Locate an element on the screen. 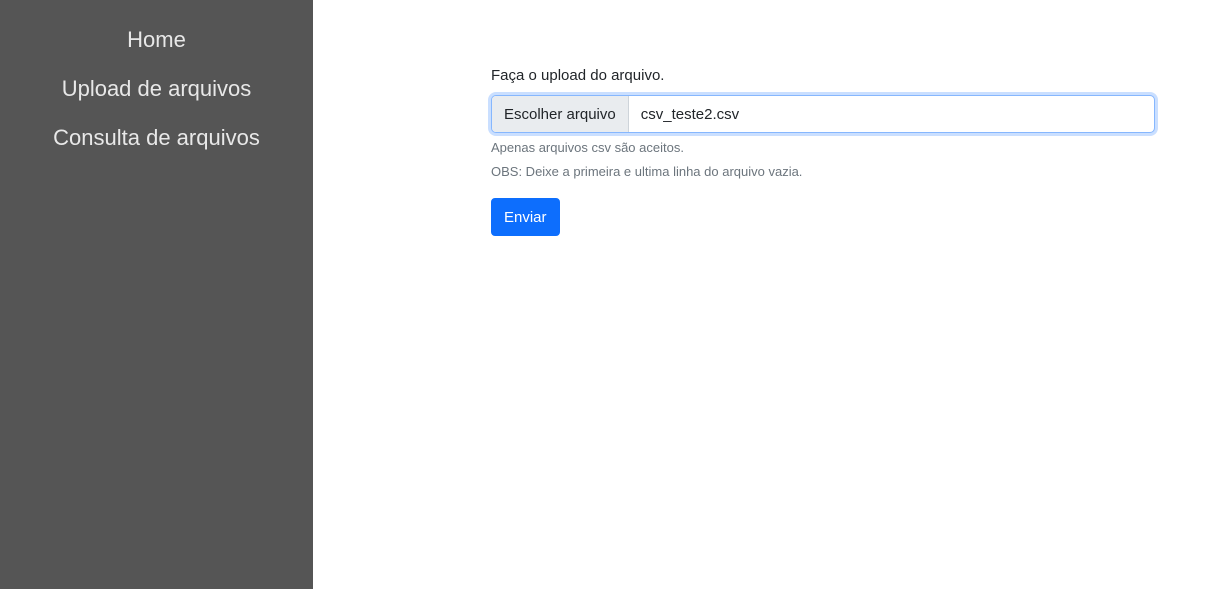 The height and width of the screenshot is (589, 1213). sidebar-item-upload: Upload de arquivos is located at coordinates (157, 89).